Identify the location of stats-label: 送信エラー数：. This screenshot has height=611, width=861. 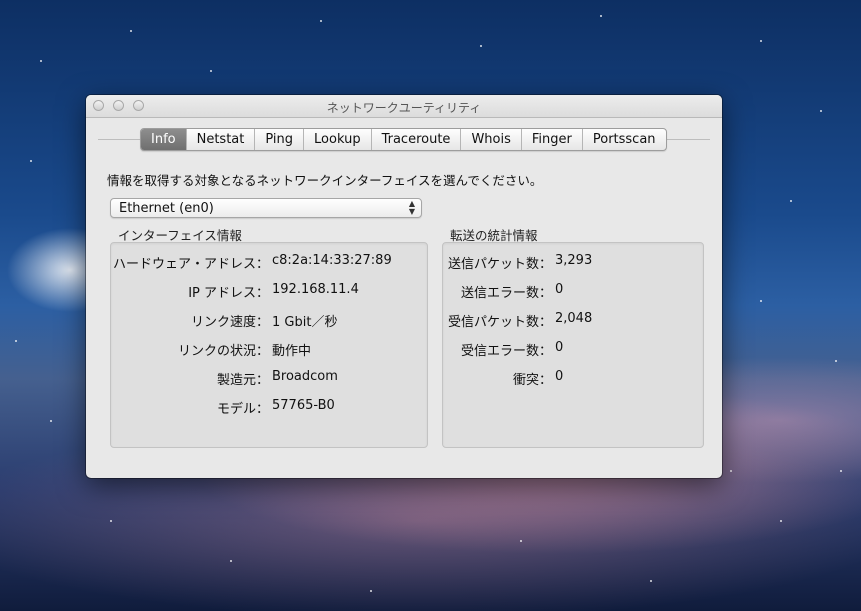
(506, 293).